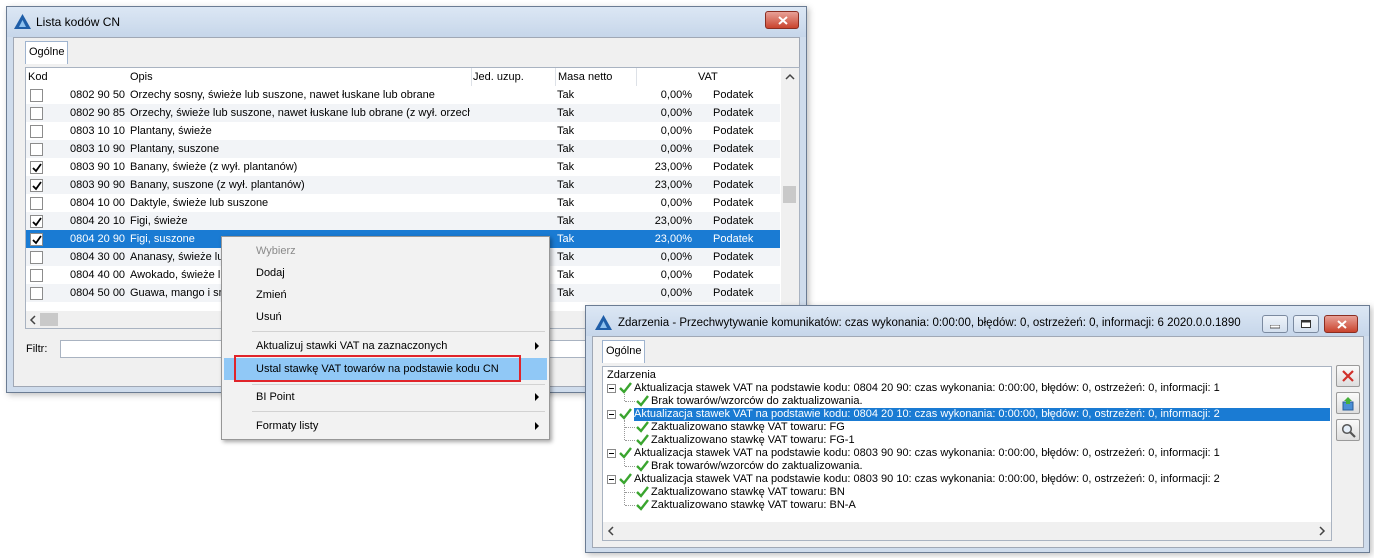 The width and height of the screenshot is (1374, 558). I want to click on vertical-scroll-thumb, so click(789, 194).